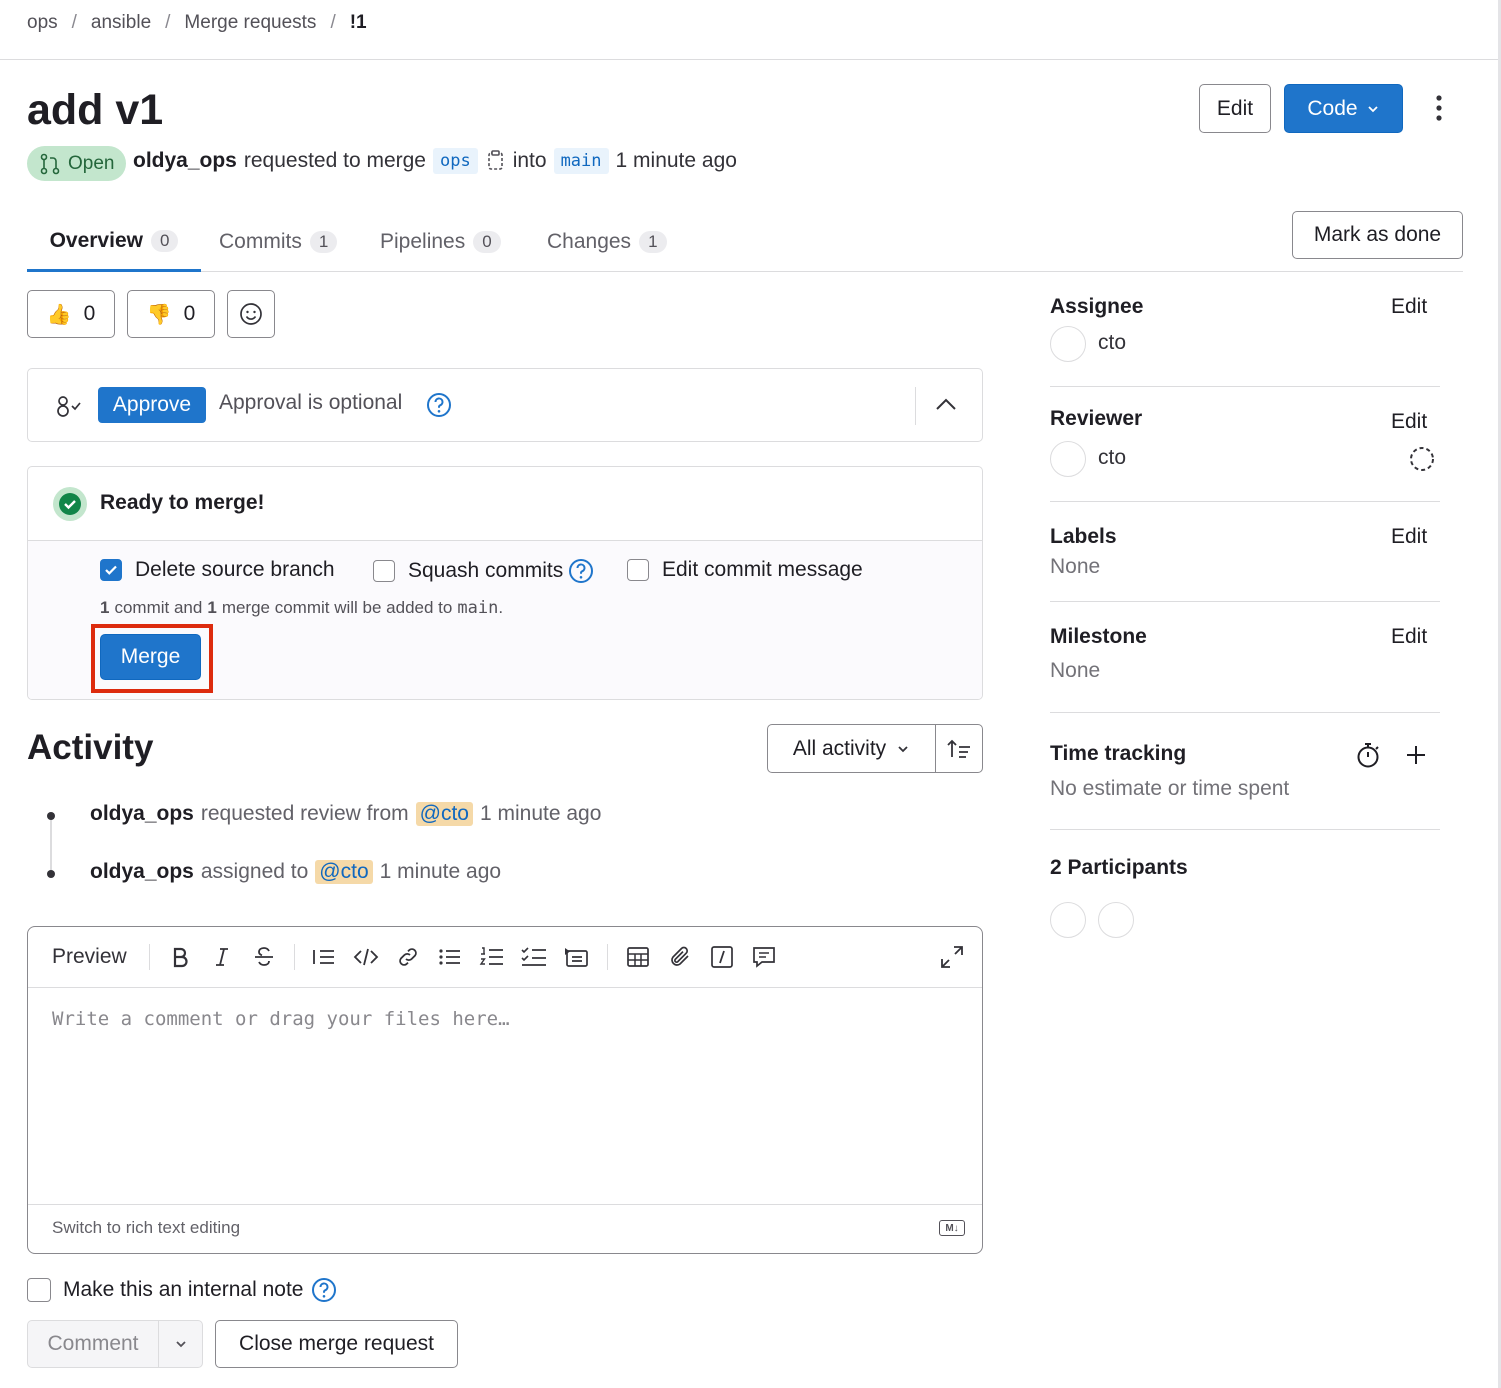 Image resolution: width=1501 pixels, height=1388 pixels. What do you see at coordinates (1112, 343) in the screenshot?
I see `assignee-name: cto` at bounding box center [1112, 343].